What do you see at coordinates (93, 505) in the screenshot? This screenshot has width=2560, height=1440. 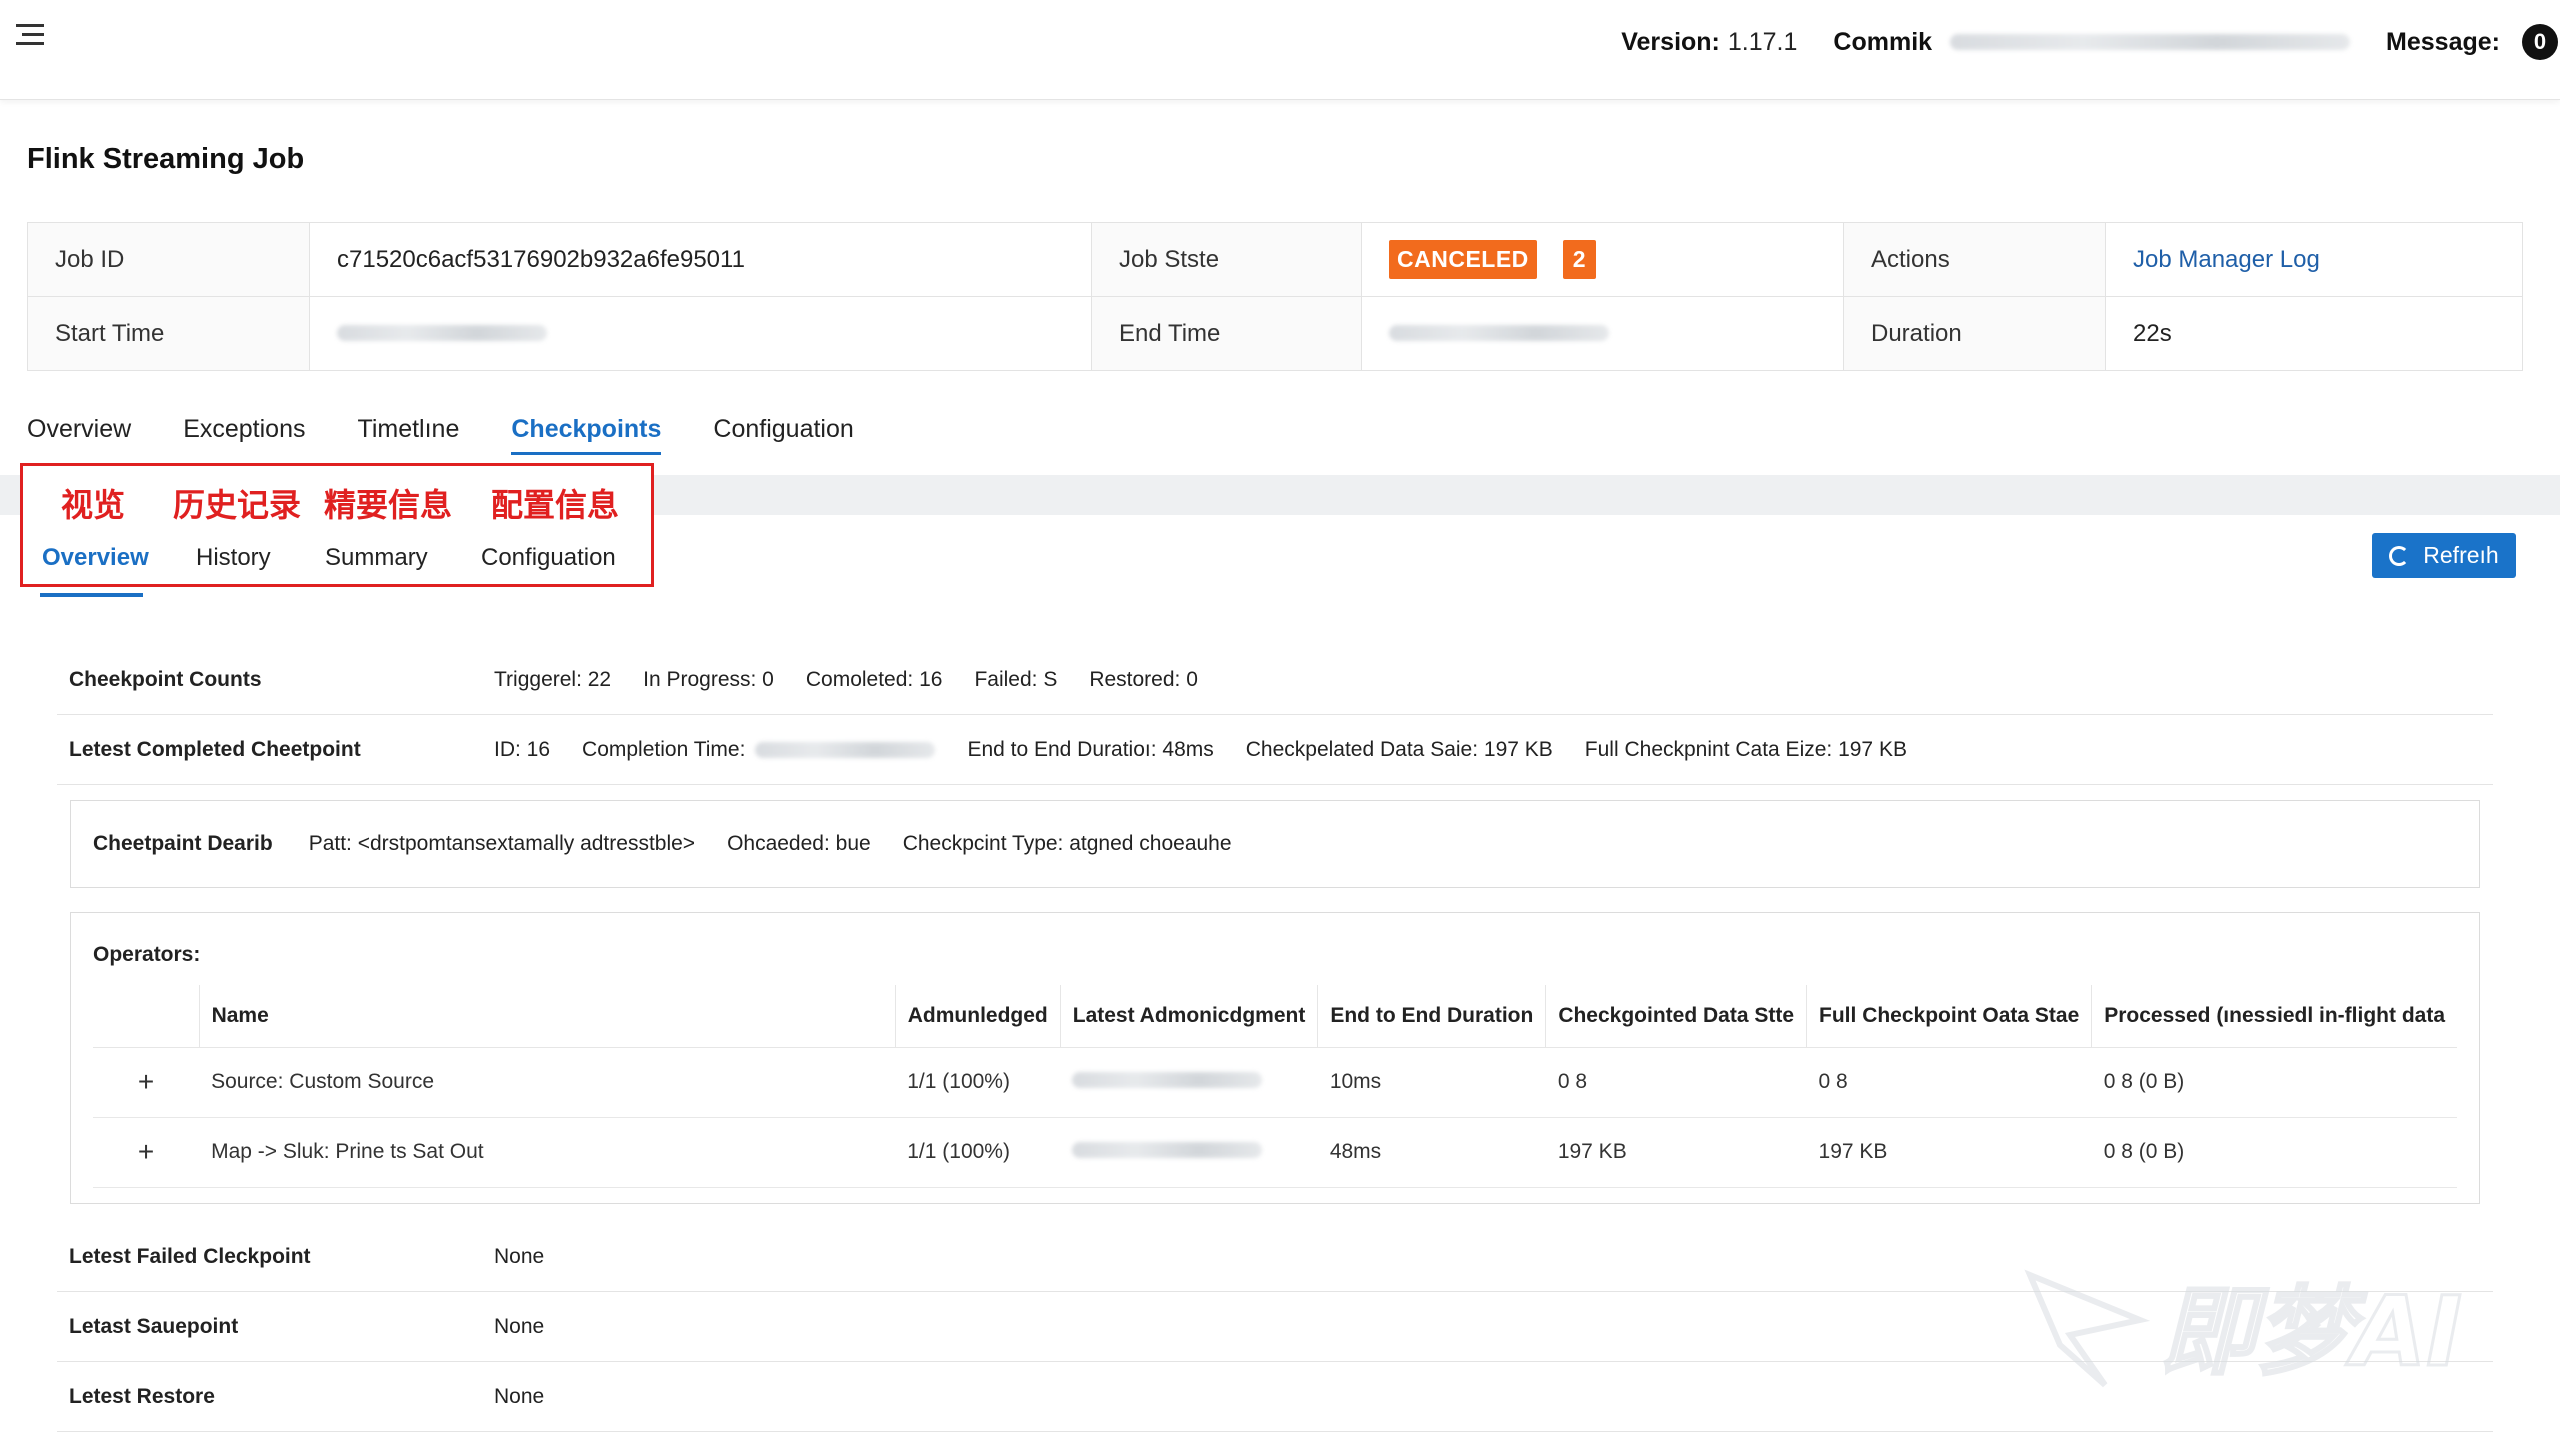 I see `annotation-overview-cn: 视览` at bounding box center [93, 505].